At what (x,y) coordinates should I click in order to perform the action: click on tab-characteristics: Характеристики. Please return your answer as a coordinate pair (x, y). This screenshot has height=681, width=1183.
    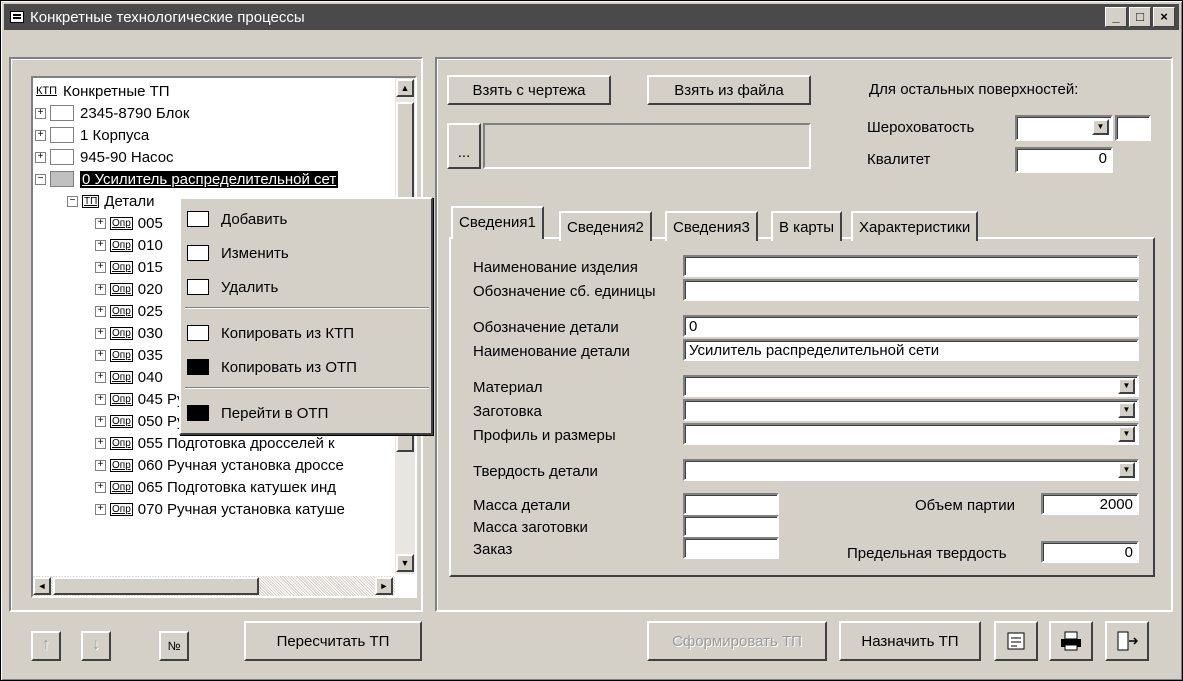
    Looking at the image, I should click on (915, 226).